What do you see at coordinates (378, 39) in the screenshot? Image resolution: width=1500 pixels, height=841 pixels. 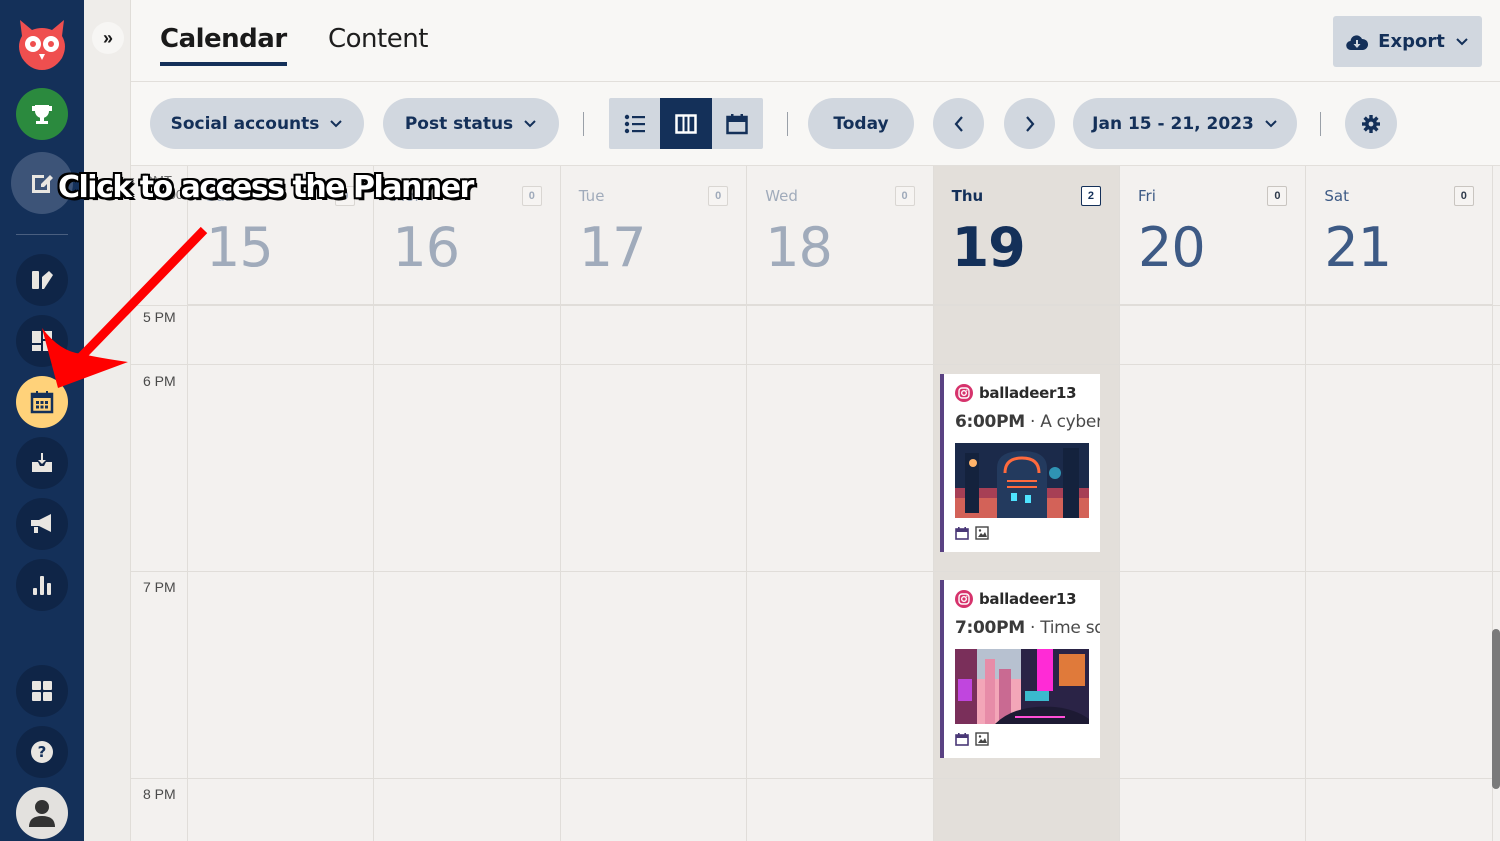 I see `tab-content: Content` at bounding box center [378, 39].